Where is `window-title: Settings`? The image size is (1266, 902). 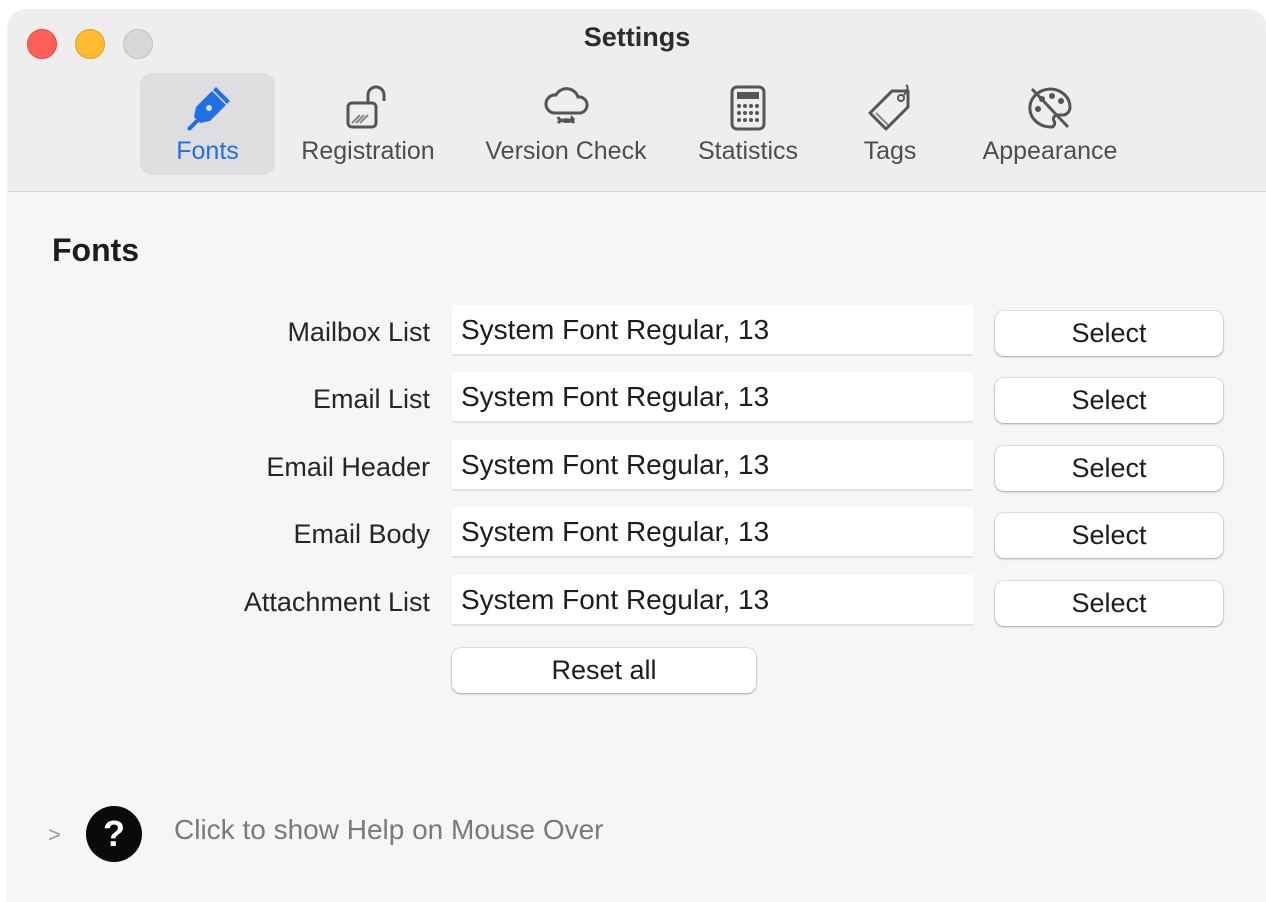 window-title: Settings is located at coordinates (637, 37).